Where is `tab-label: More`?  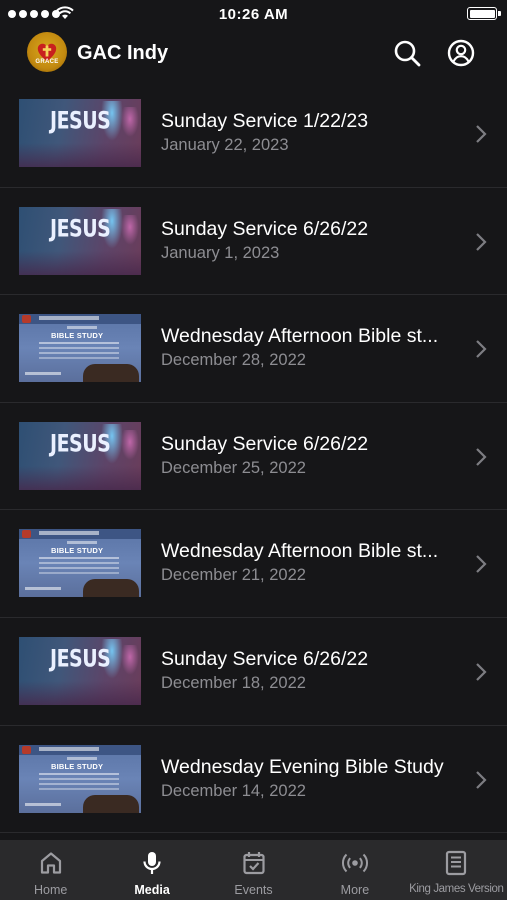
tab-label: More is located at coordinates (355, 890).